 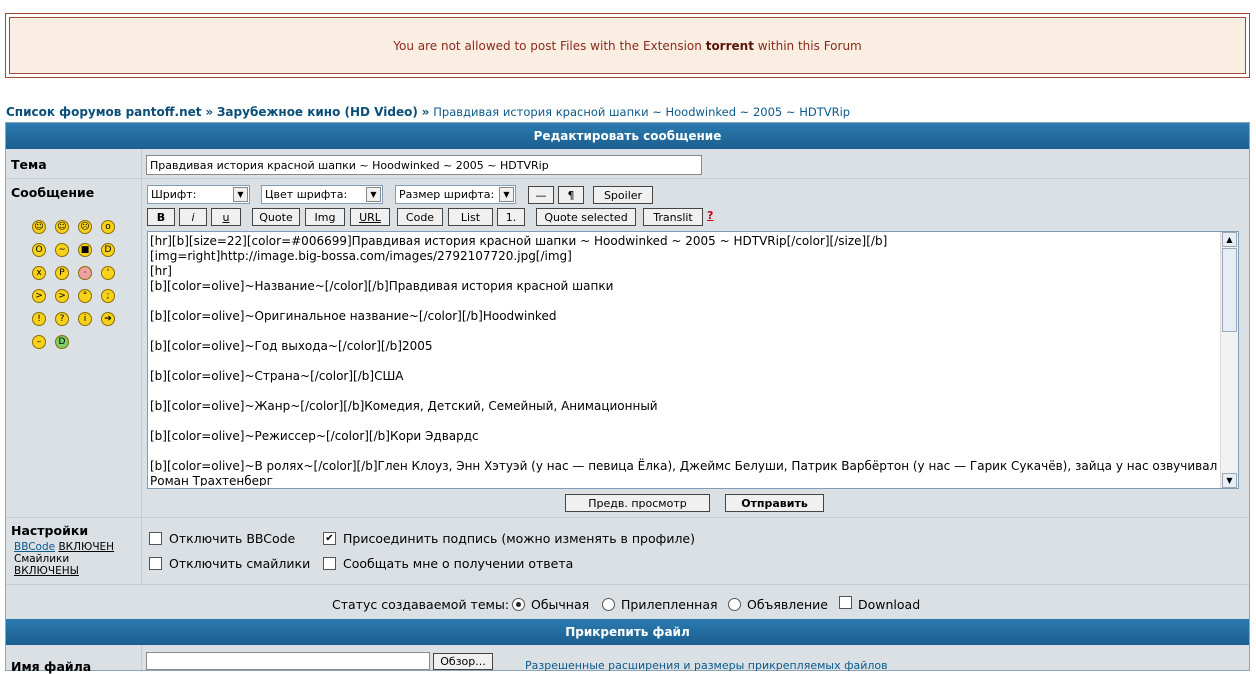 I want to click on sad-icon: ☹, so click(x=85, y=227).